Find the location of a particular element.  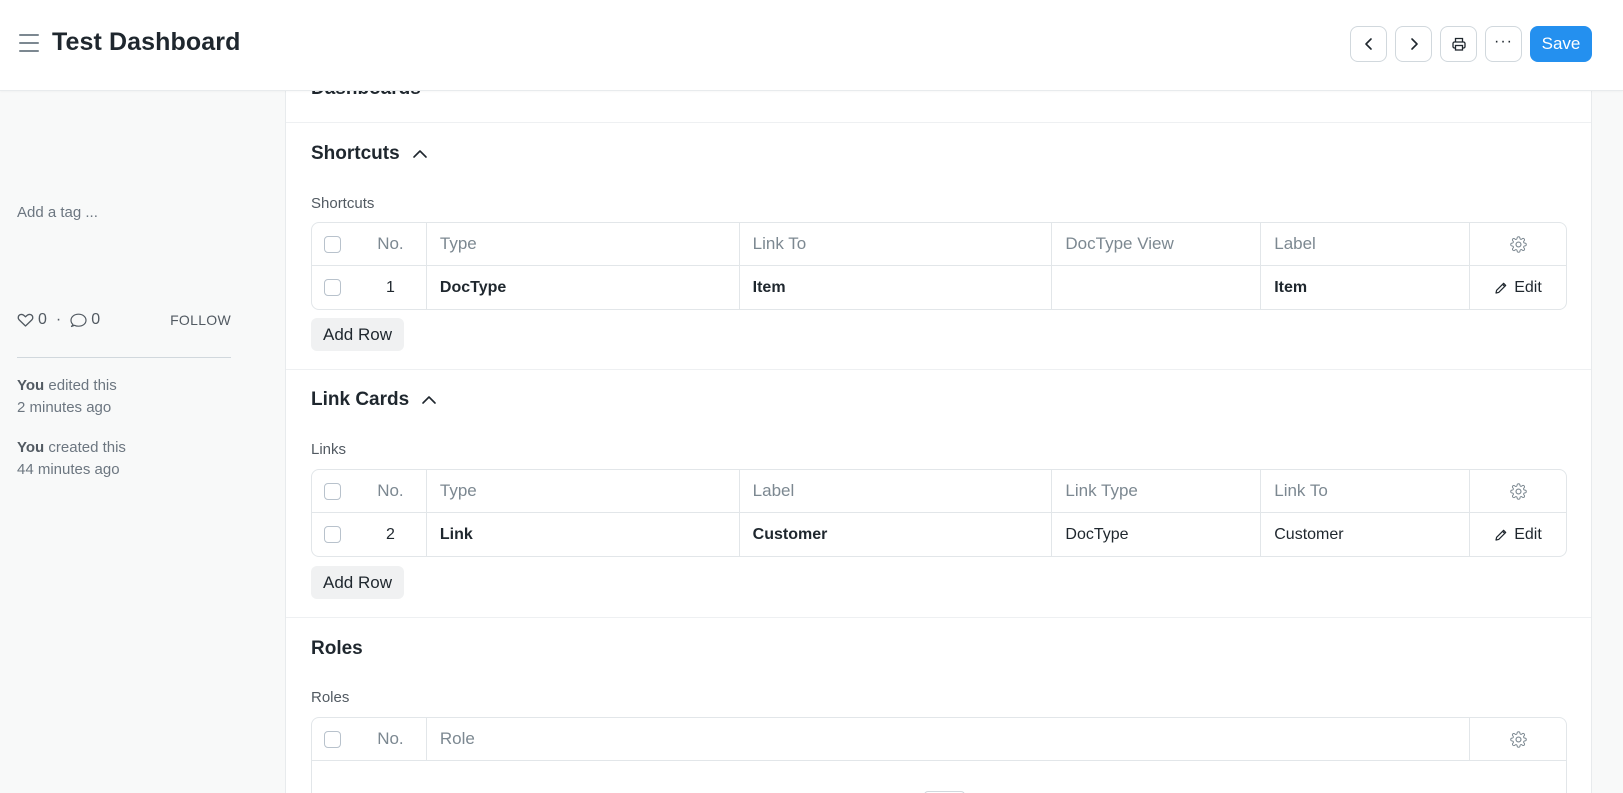

table-header: No. Type Label Link Type Link To is located at coordinates (939, 491).